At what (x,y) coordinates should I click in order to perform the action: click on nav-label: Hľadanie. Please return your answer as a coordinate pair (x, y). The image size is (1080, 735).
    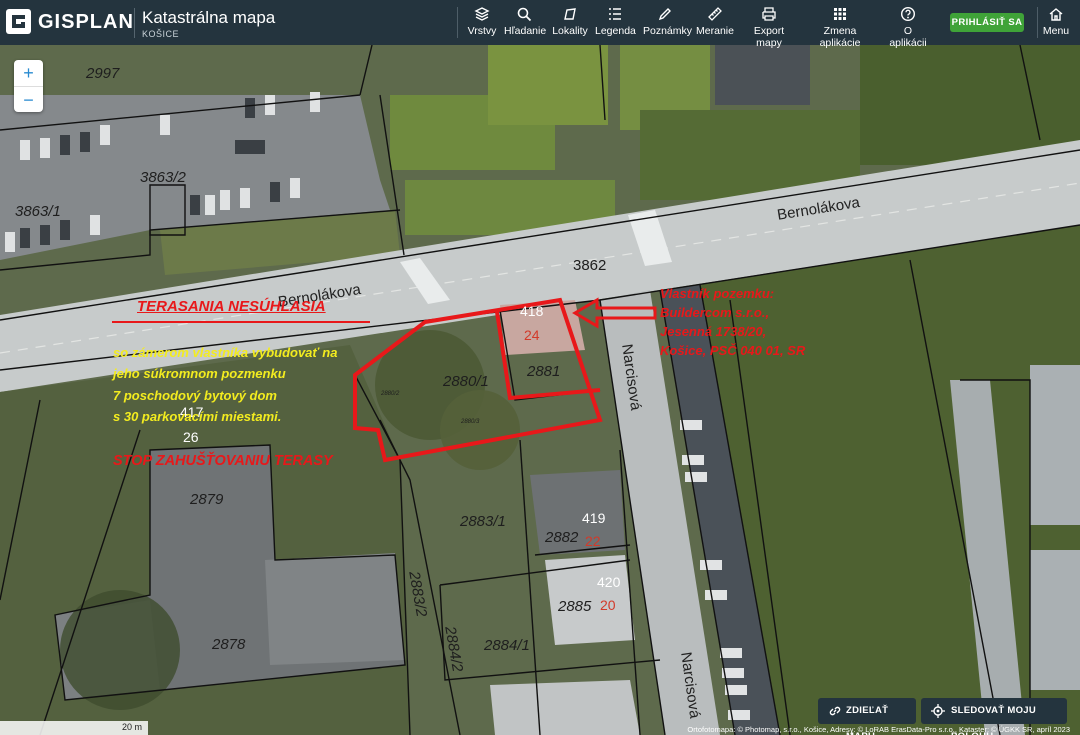
    Looking at the image, I should click on (525, 31).